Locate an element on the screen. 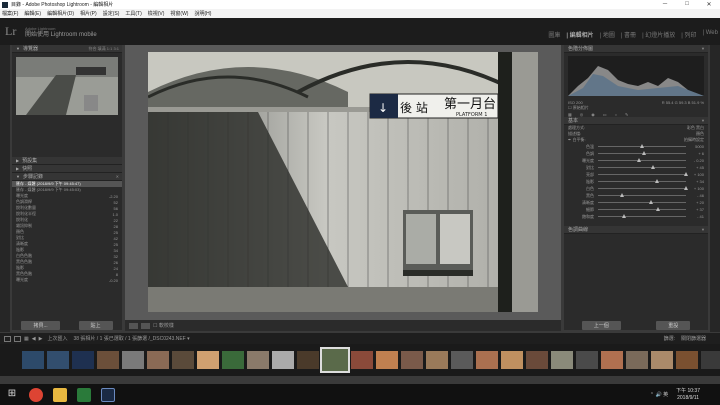 This screenshot has width=720, height=405. right-panel-toggle is located at coordinates (715, 188).